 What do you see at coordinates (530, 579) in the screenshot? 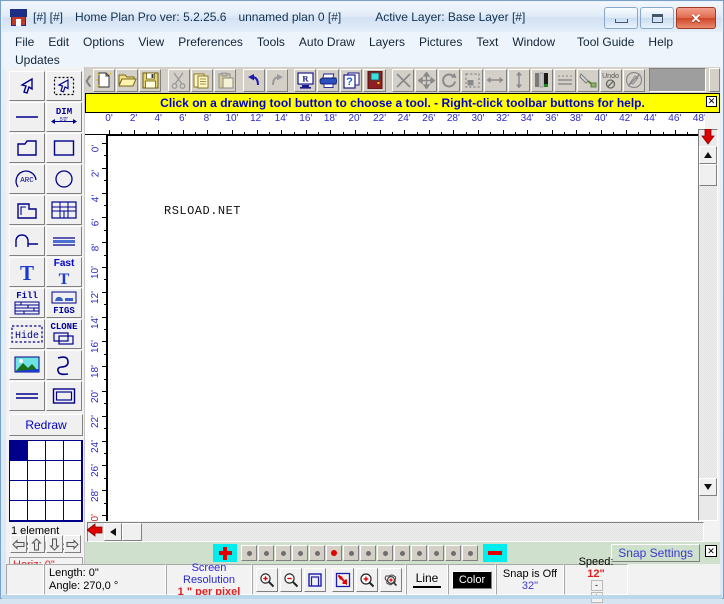
I see `snap-status: Snap is Off 32"` at bounding box center [530, 579].